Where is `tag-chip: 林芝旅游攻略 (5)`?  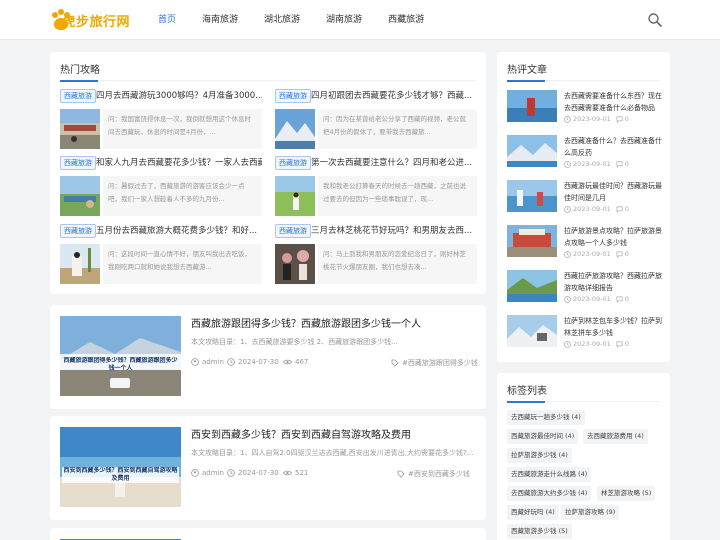
tag-chip: 林芝旅游攻略 (5) is located at coordinates (626, 493).